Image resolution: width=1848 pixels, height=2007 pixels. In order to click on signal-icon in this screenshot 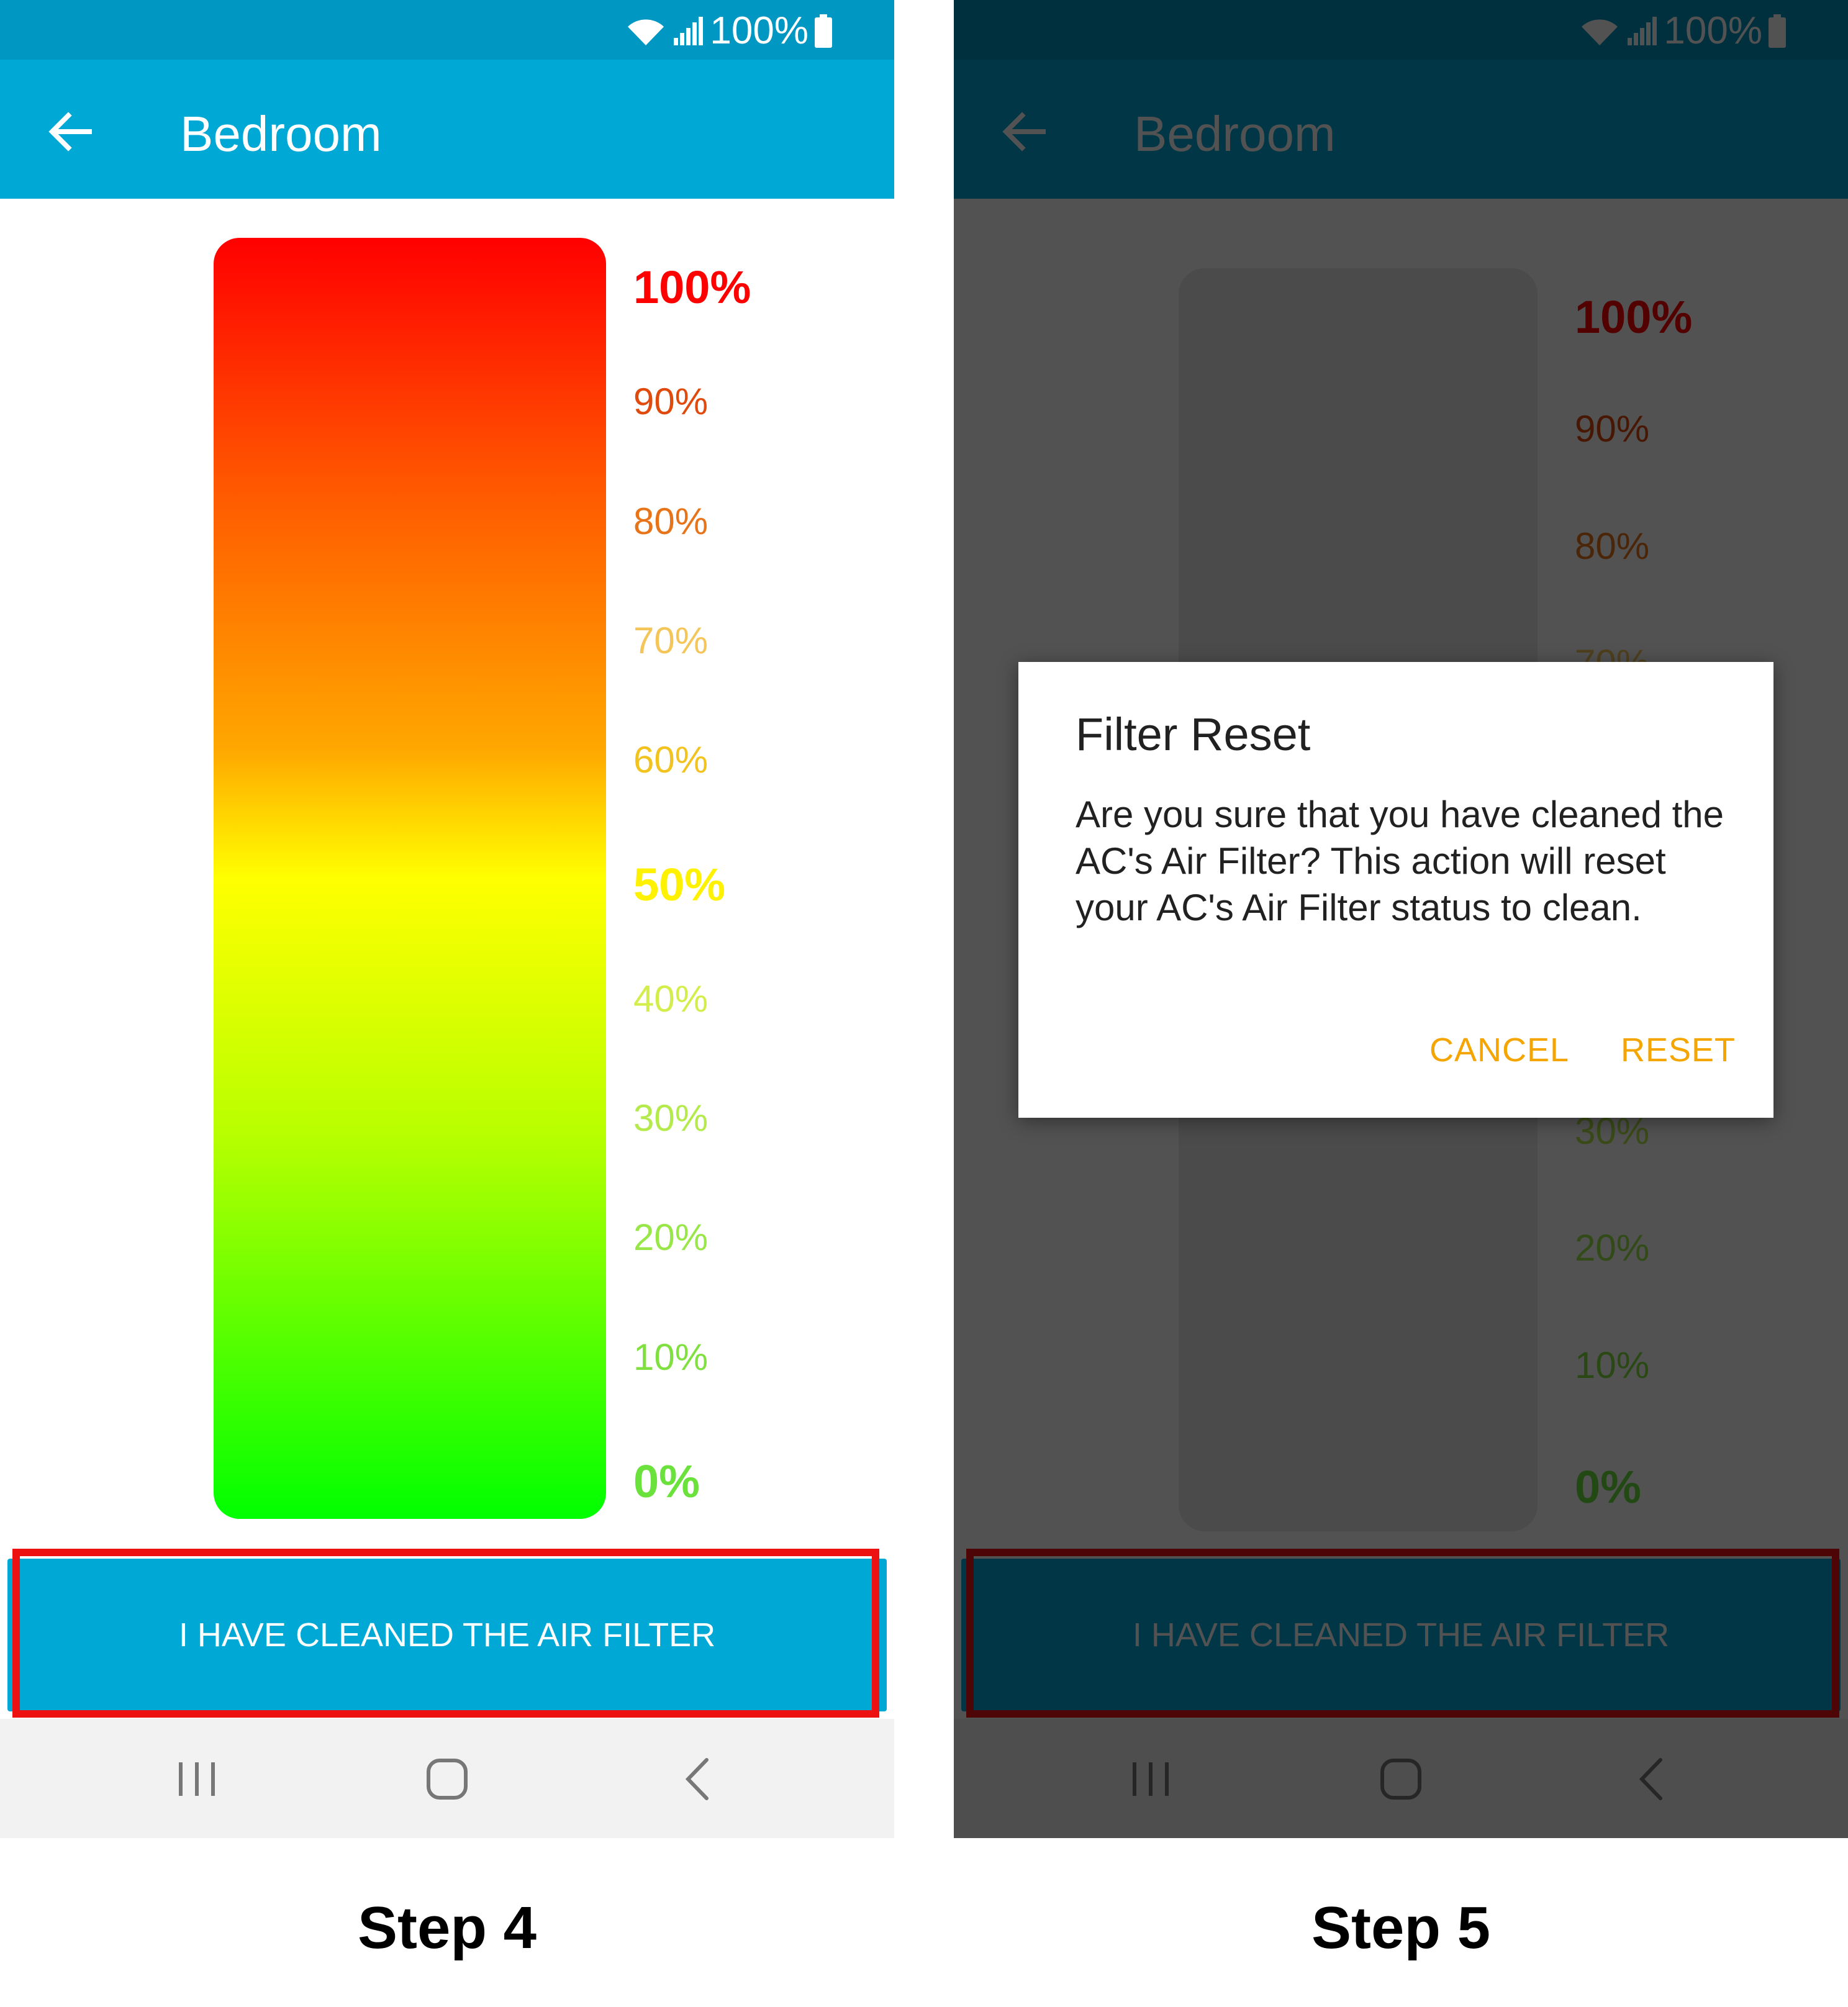, I will do `click(689, 31)`.